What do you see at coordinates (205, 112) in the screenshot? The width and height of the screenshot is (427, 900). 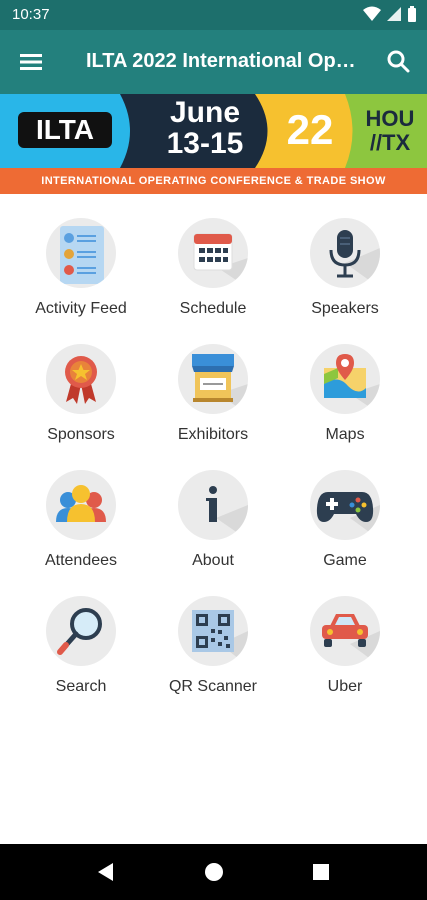 I see `banner-dates-line1: June` at bounding box center [205, 112].